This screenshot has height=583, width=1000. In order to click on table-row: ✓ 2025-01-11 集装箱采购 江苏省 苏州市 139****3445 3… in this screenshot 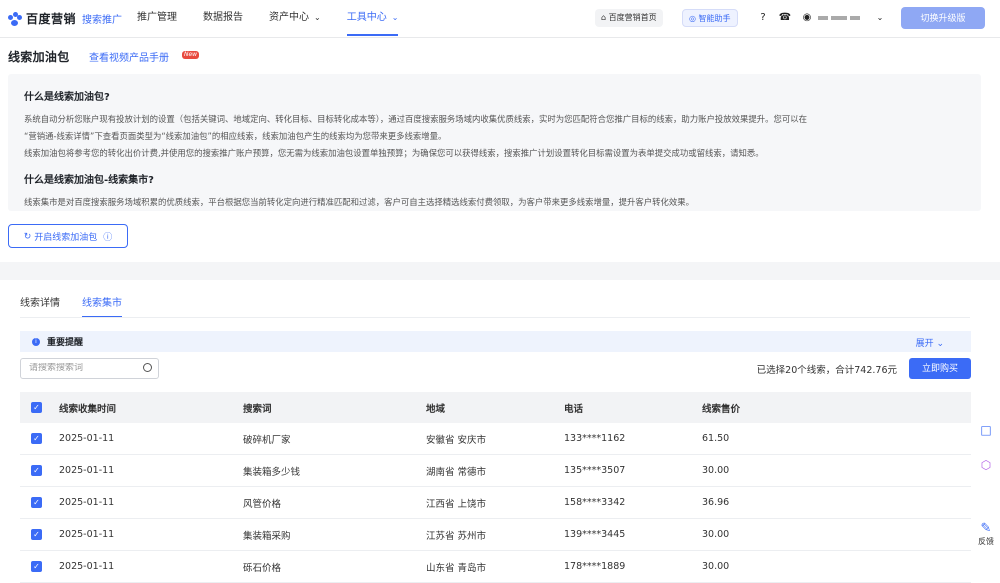, I will do `click(495, 535)`.